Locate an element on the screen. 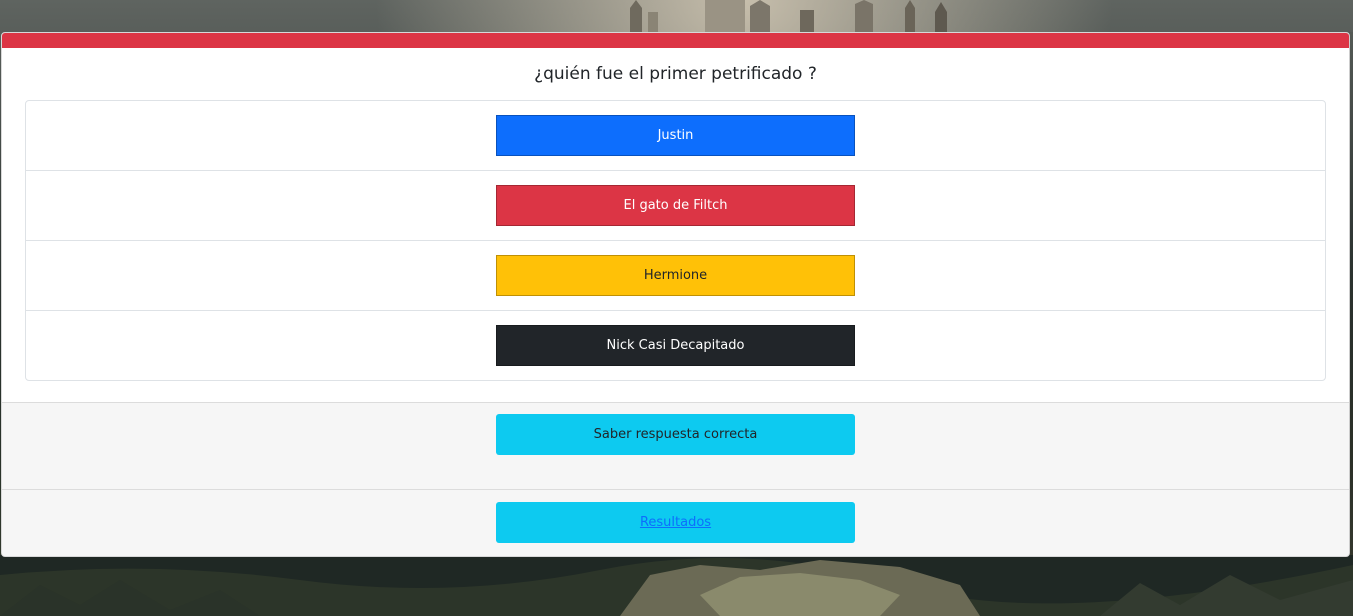  answer-button-justin: Justin is located at coordinates (675, 135).